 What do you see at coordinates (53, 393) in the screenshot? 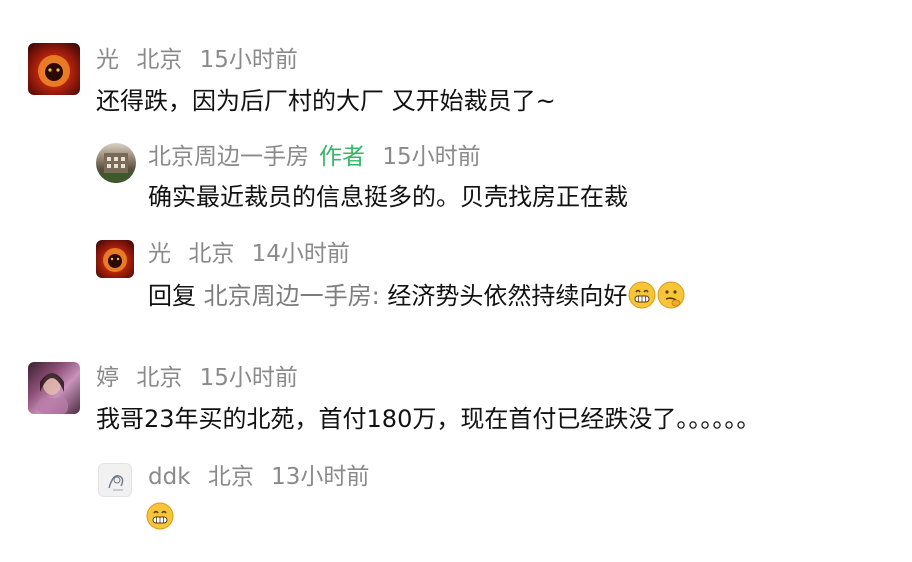
I see `person-icon` at bounding box center [53, 393].